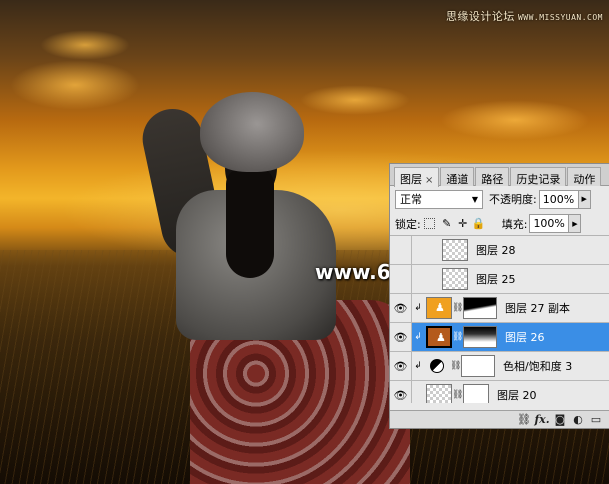  What do you see at coordinates (584, 199) in the screenshot?
I see `opacity-slider-button: ▶` at bounding box center [584, 199].